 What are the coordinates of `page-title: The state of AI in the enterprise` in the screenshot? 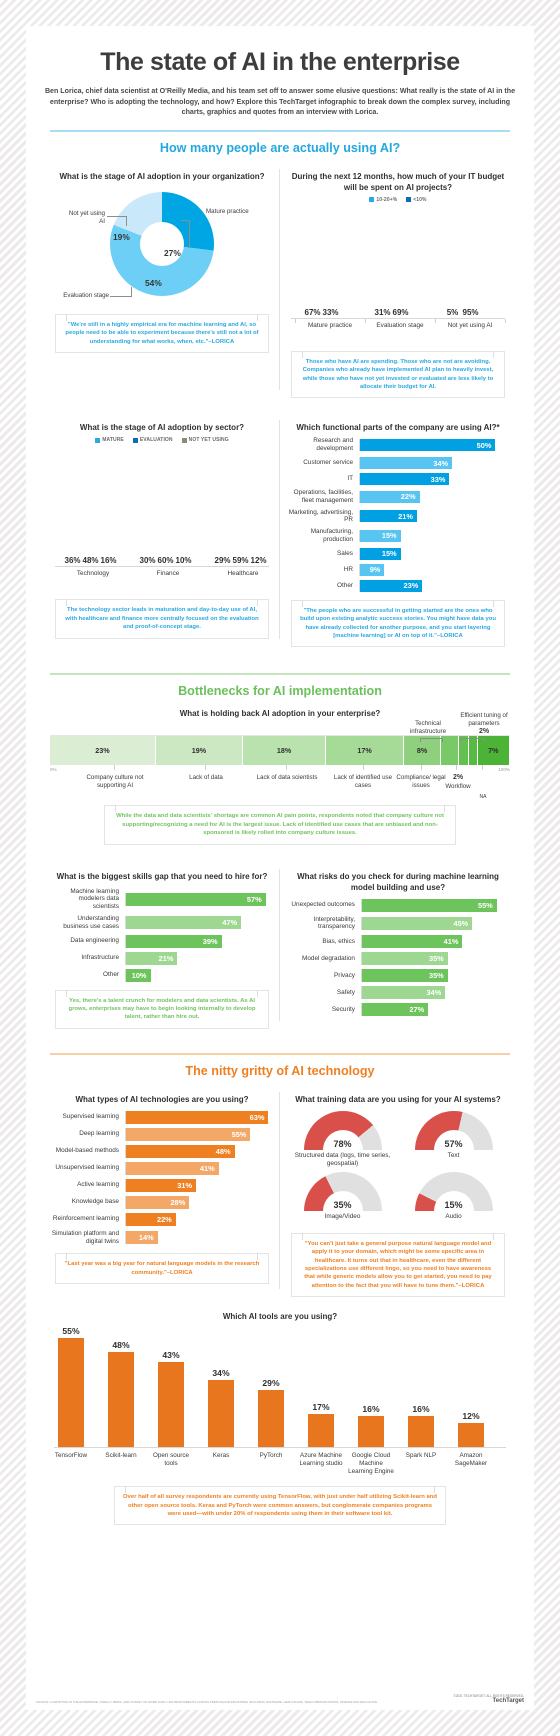 It's located at (280, 62).